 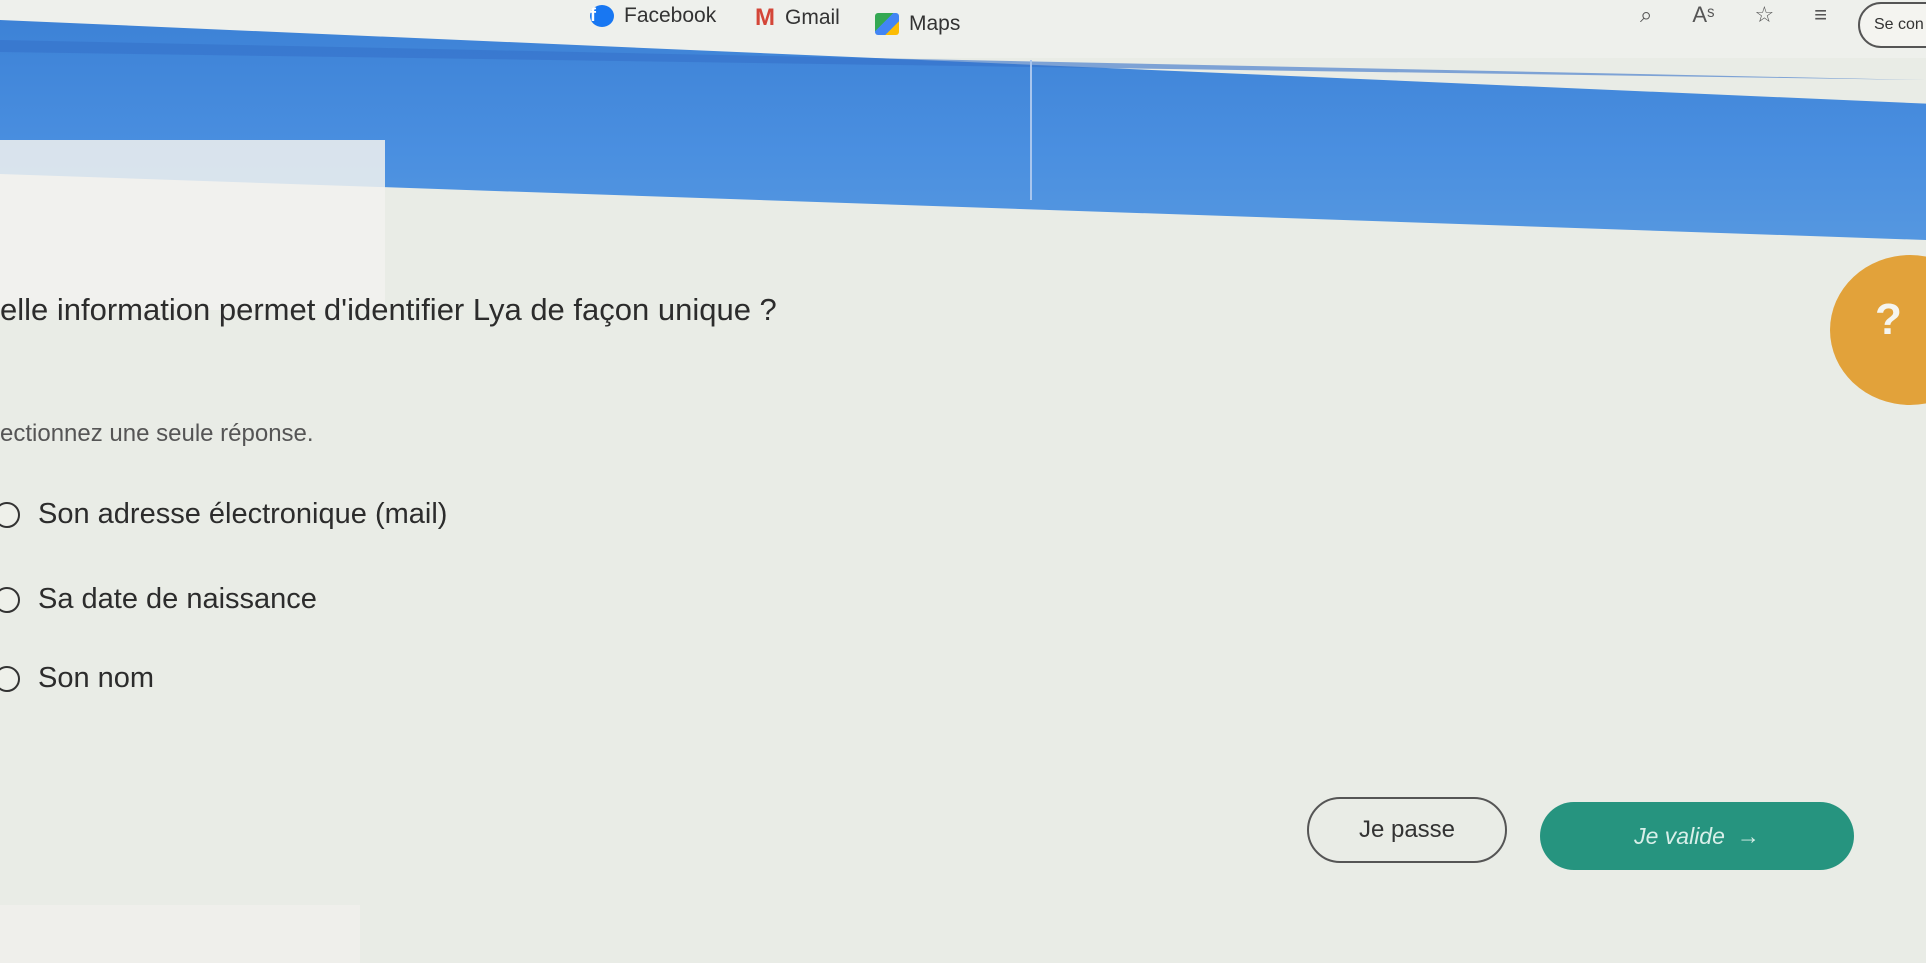 What do you see at coordinates (1407, 830) in the screenshot?
I see `skip-button: Je passe` at bounding box center [1407, 830].